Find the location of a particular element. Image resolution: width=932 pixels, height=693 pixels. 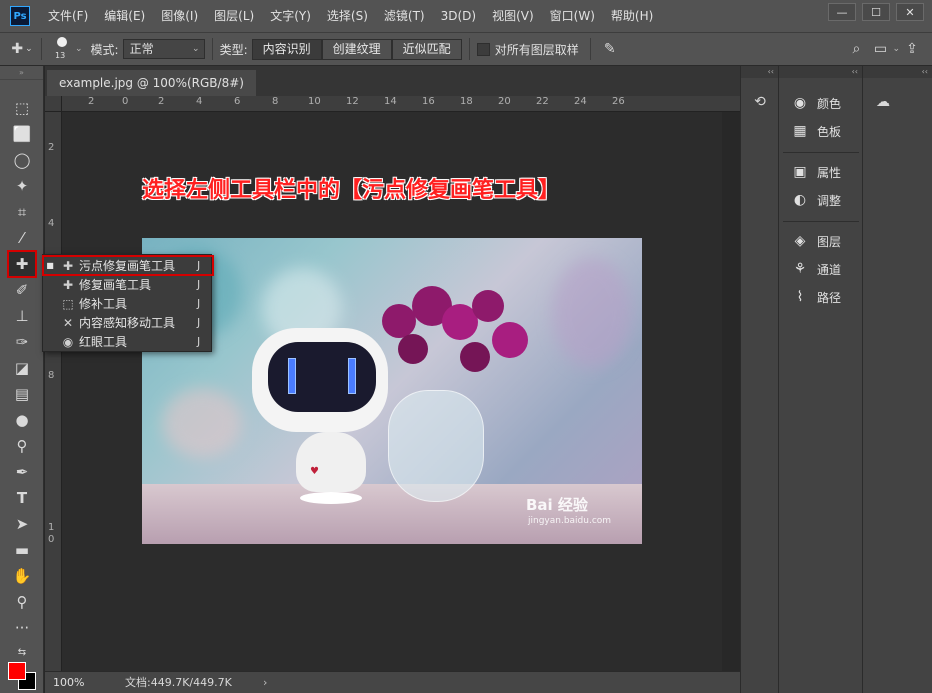

menu-view: 视图(V) is located at coordinates (513, 16).